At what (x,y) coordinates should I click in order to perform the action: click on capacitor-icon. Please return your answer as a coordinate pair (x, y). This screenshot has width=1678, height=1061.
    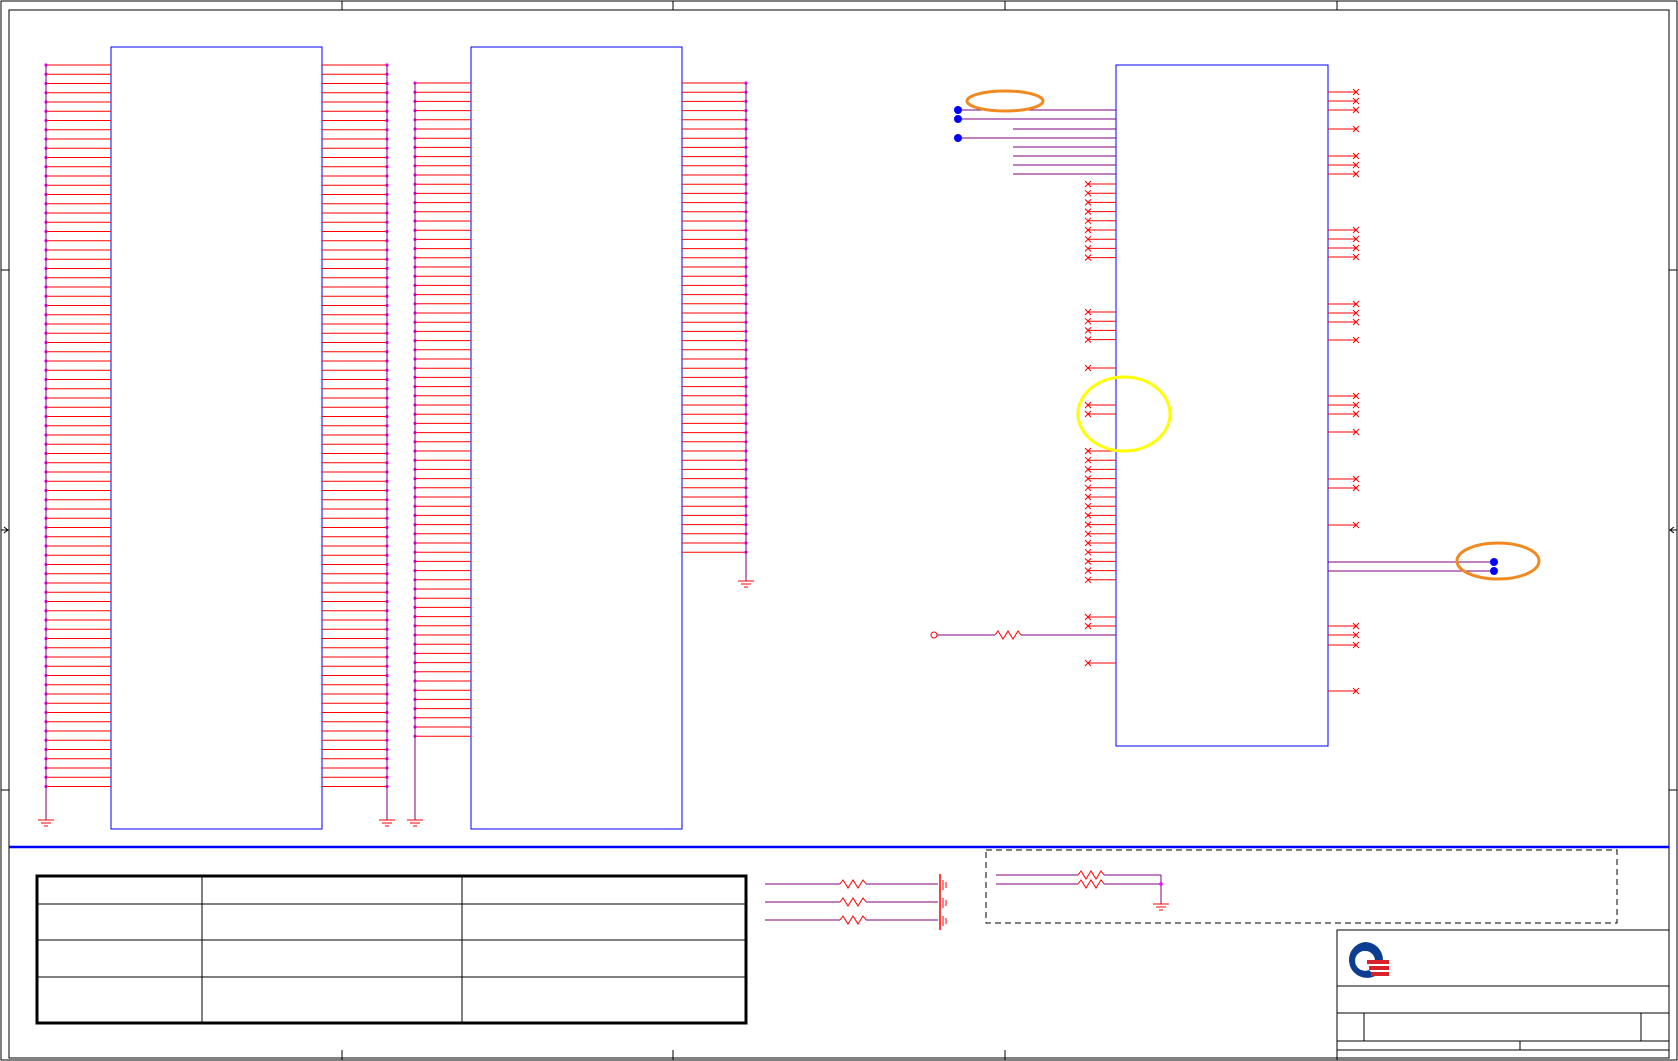
    Looking at the image, I should click on (943, 902).